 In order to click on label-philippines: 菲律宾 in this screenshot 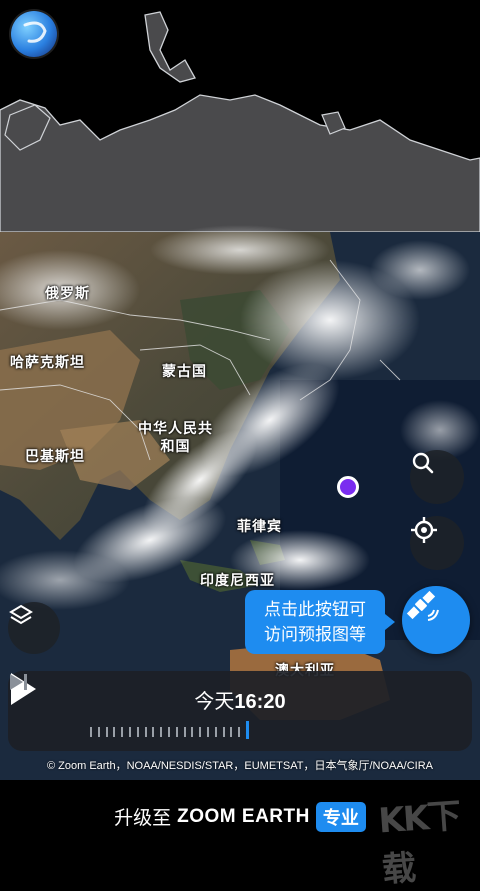, I will do `click(259, 526)`.